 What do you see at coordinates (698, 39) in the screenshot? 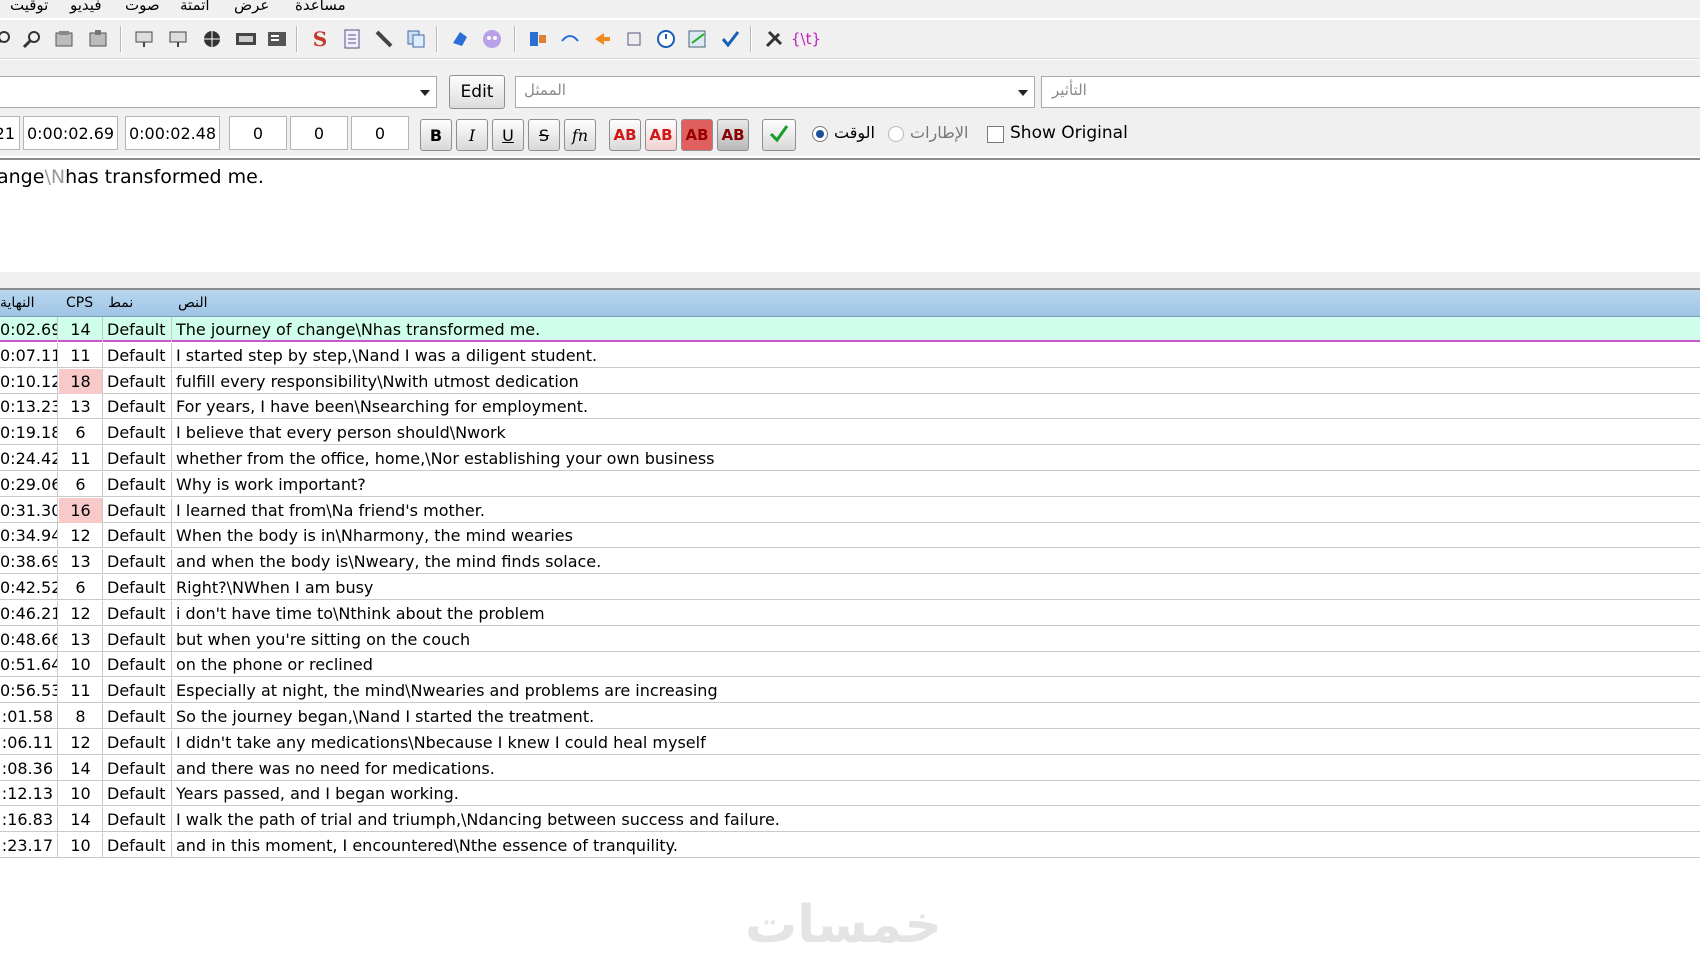
I see `spellcheck-icon` at bounding box center [698, 39].